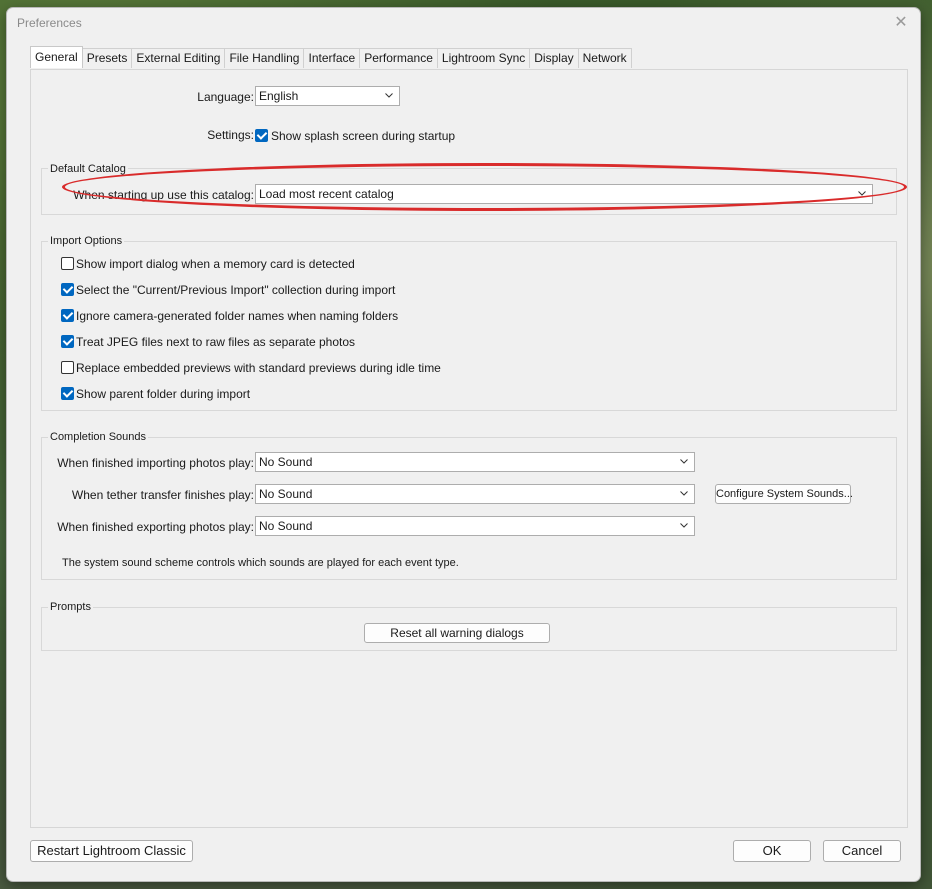 The height and width of the screenshot is (889, 932). I want to click on default-catalog-title: Default Catalog, so click(88, 169).